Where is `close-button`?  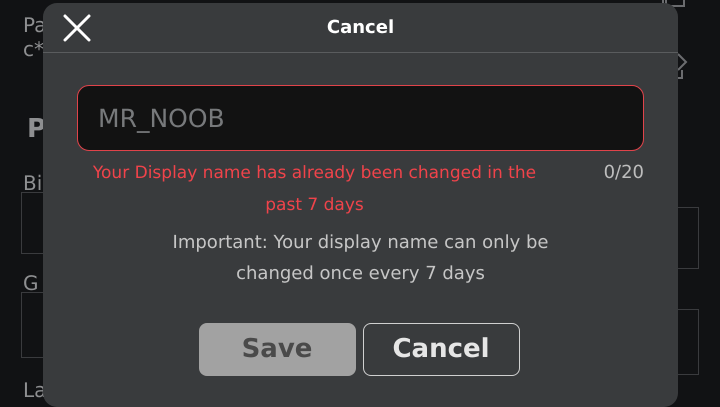
close-button is located at coordinates (77, 28).